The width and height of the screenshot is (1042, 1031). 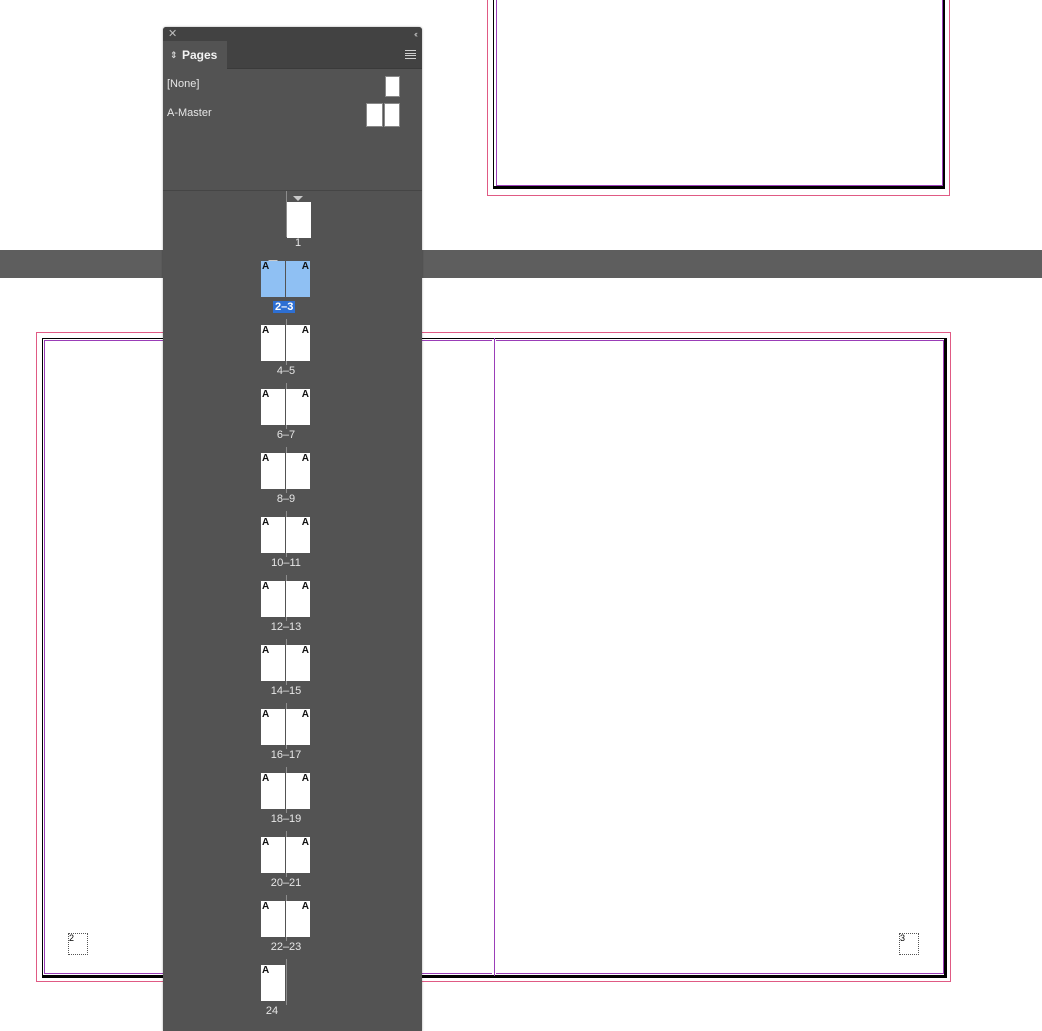 I want to click on master-label: [None], so click(x=183, y=84).